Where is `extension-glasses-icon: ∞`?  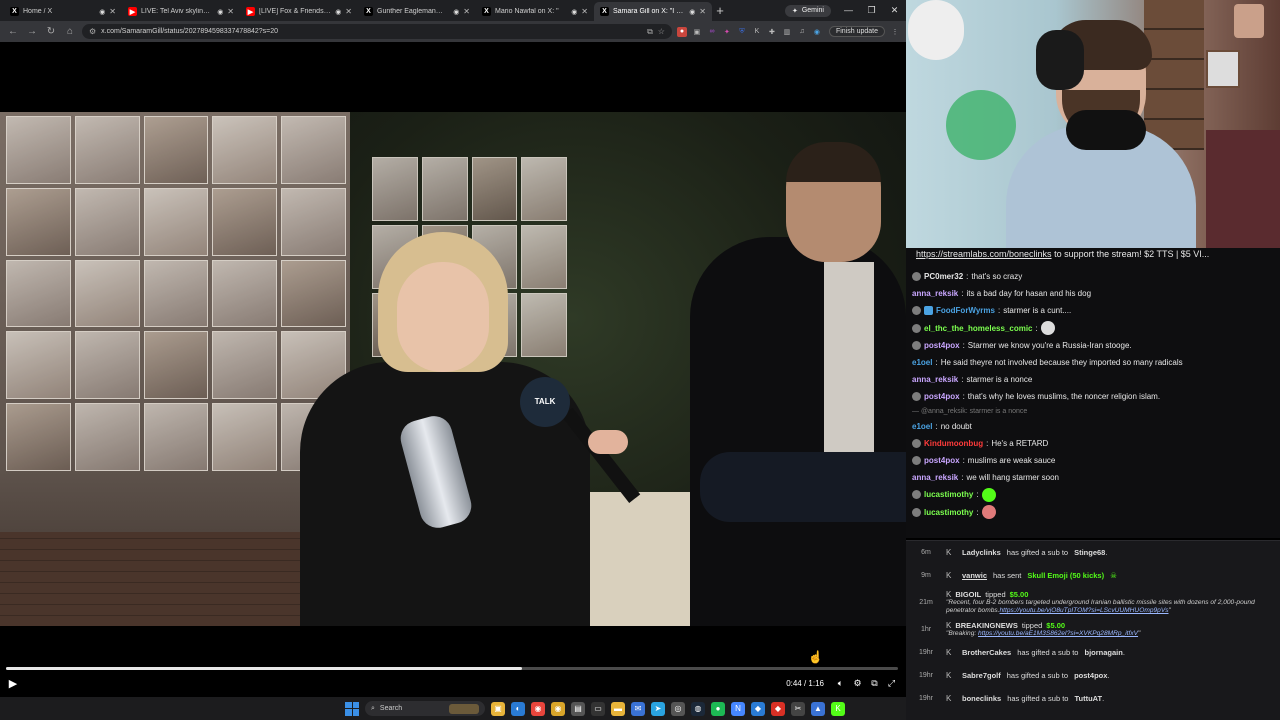
extension-glasses-icon: ∞ is located at coordinates (712, 32).